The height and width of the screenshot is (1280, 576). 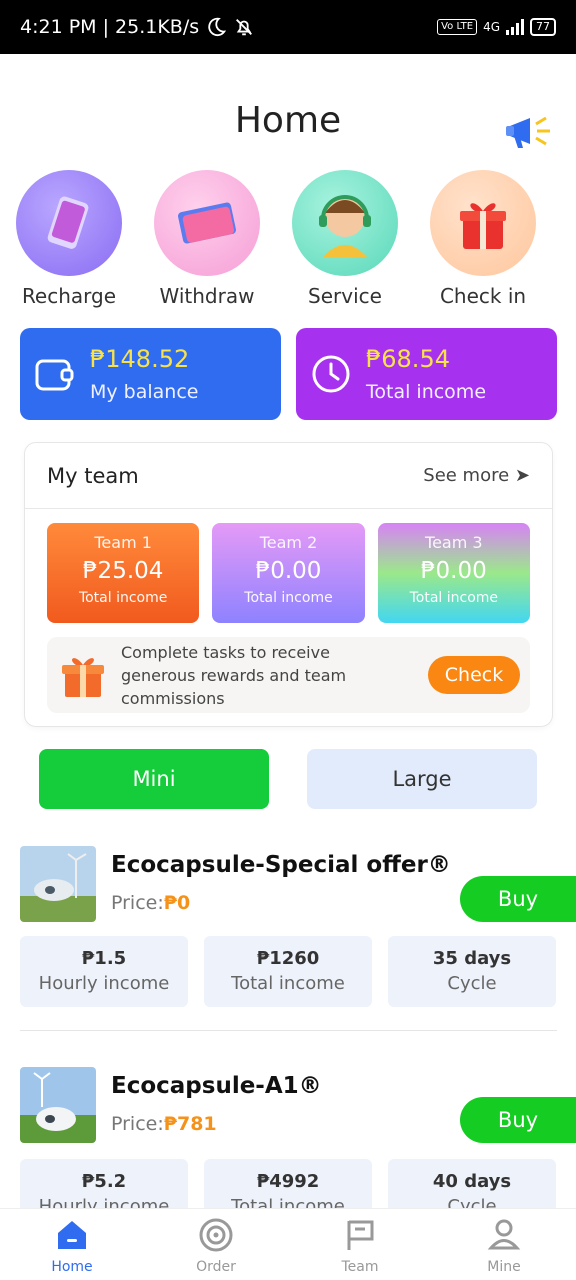 I want to click on product-price: Price:₱781, so click(x=164, y=1124).